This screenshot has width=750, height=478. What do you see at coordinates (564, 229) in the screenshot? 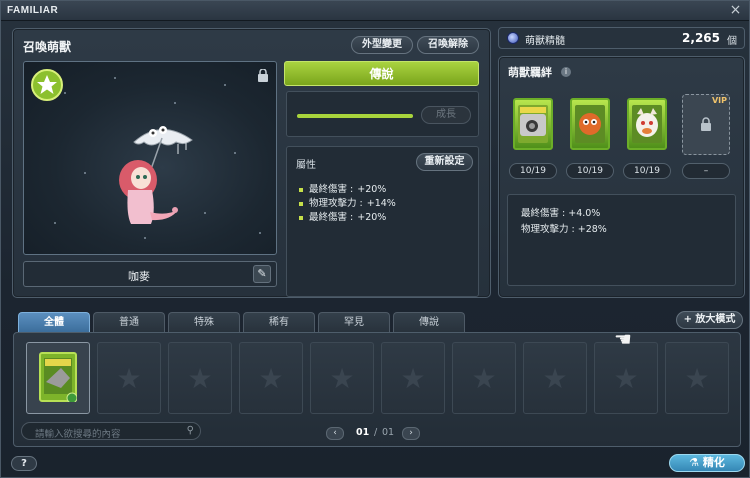
I see `bond-bonus-line: 物理攻擊力 : +28%` at bounding box center [564, 229].